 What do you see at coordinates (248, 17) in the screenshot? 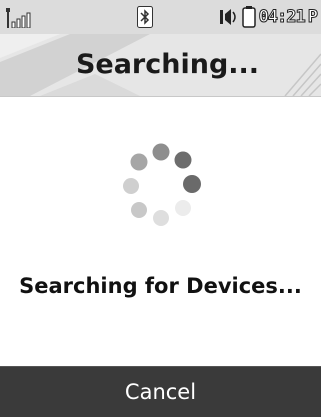
I see `battery-icon` at bounding box center [248, 17].